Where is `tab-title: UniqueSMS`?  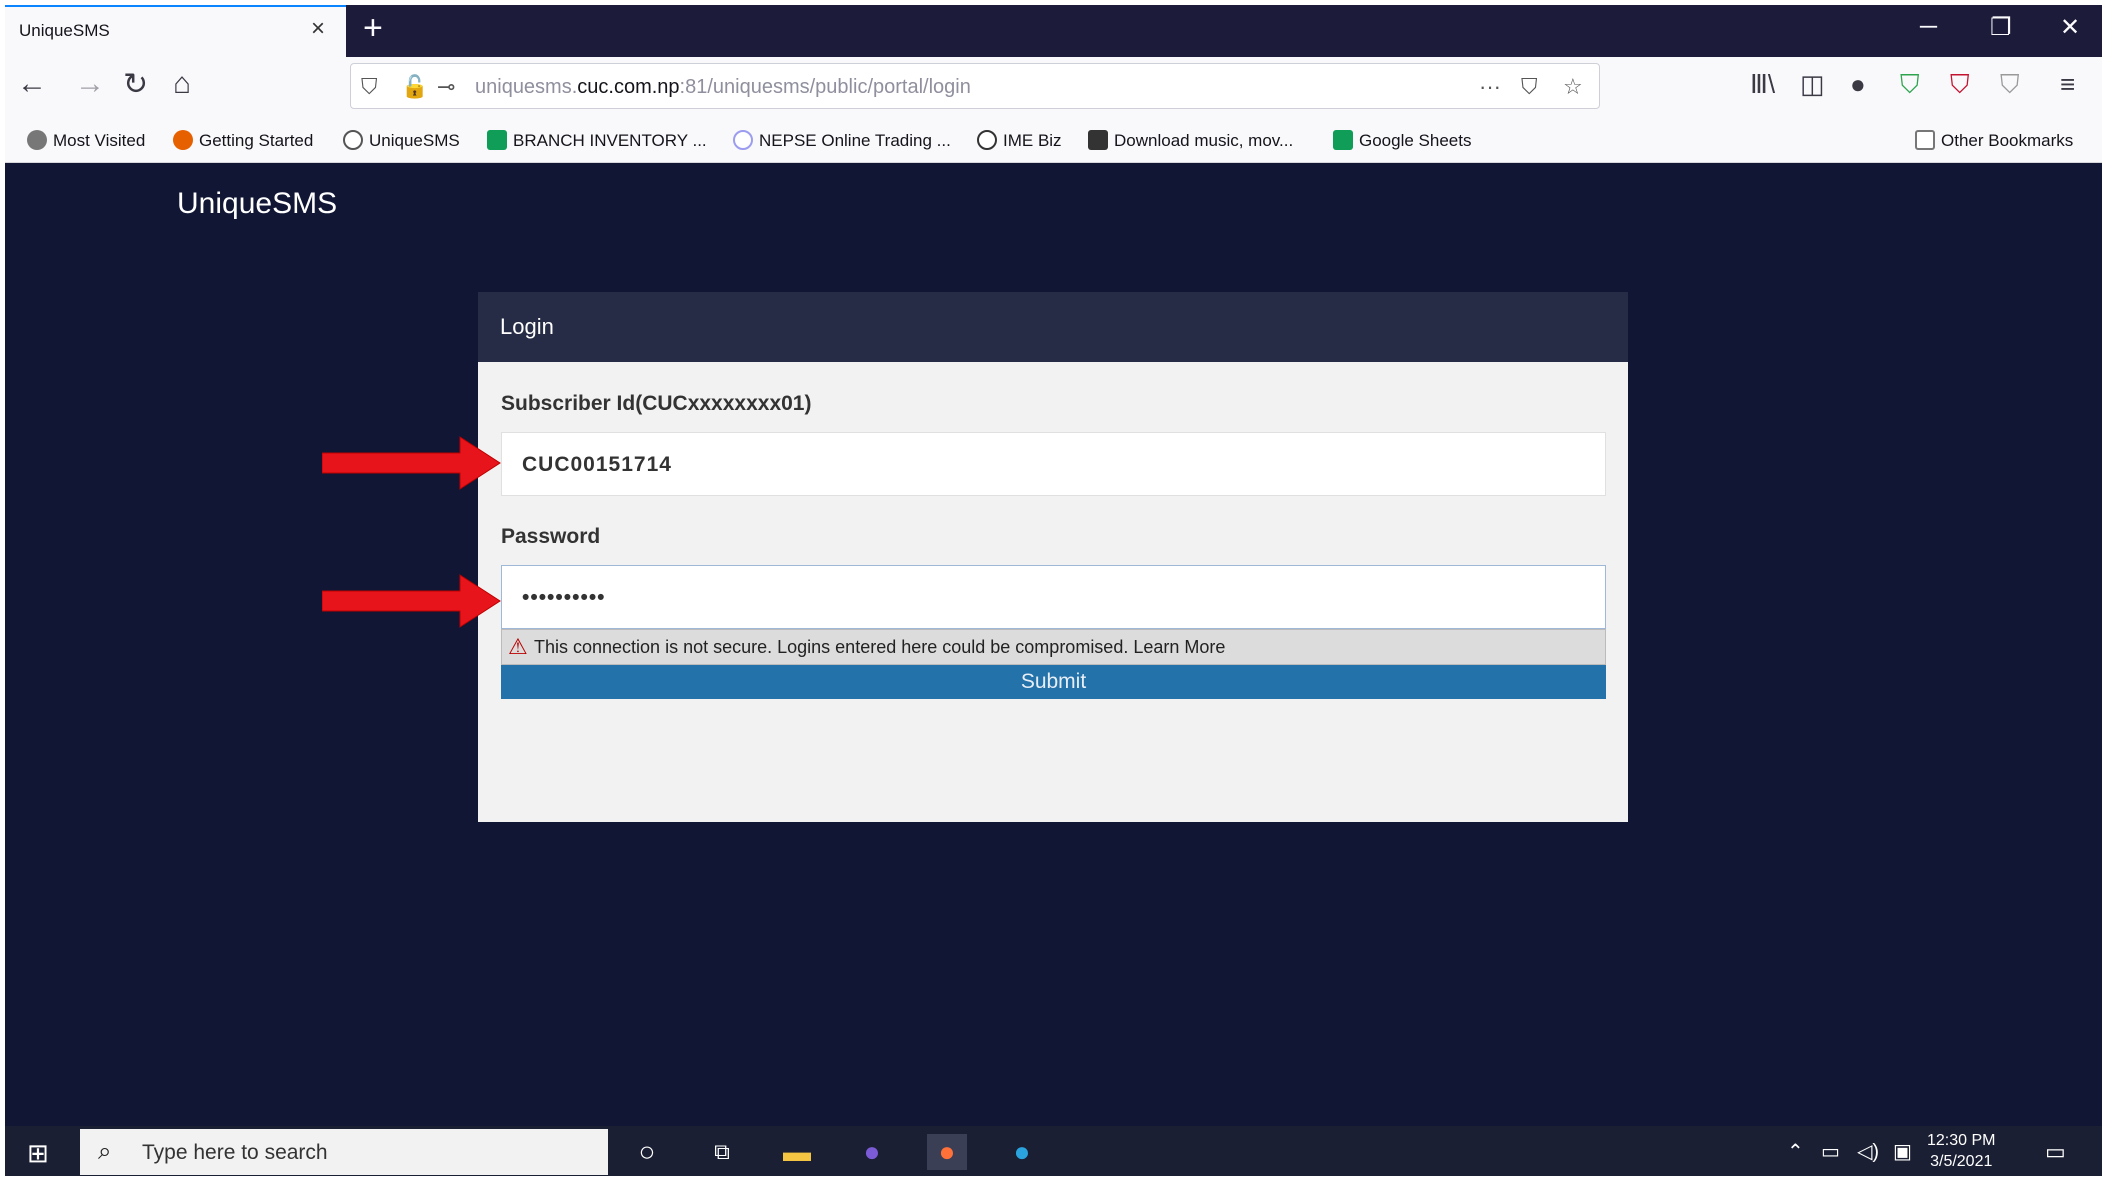 tab-title: UniqueSMS is located at coordinates (64, 30).